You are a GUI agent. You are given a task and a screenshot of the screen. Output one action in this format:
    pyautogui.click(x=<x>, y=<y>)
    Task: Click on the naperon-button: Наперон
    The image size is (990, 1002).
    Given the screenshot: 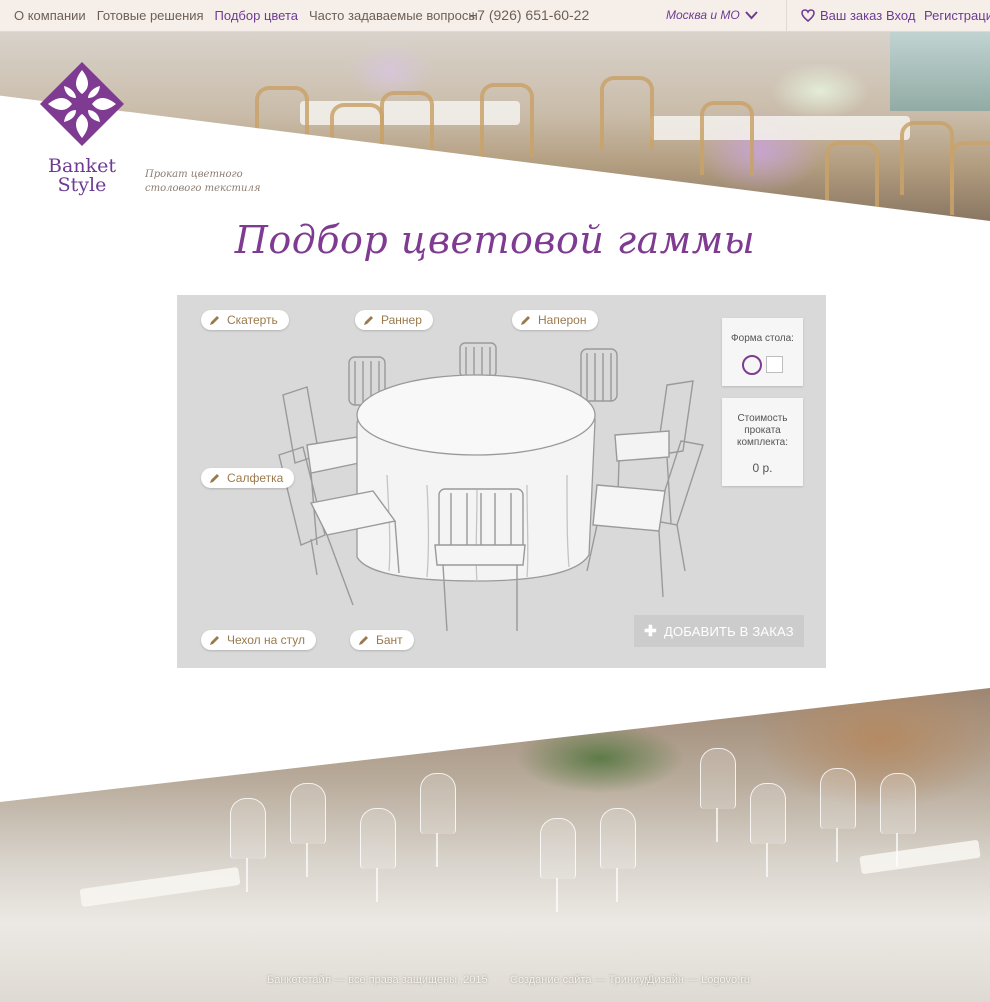 What is the action you would take?
    pyautogui.click(x=555, y=320)
    